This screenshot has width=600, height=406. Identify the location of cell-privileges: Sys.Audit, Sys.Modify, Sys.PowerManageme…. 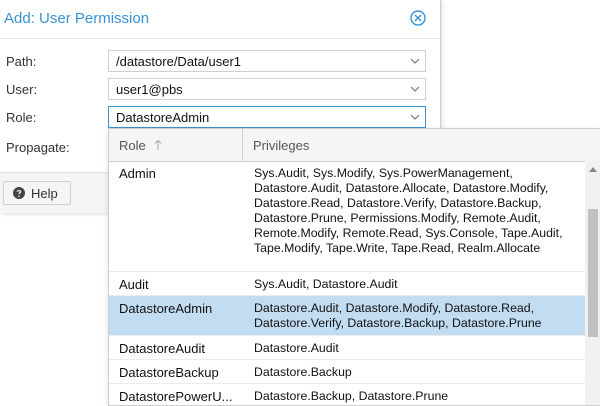
(408, 210).